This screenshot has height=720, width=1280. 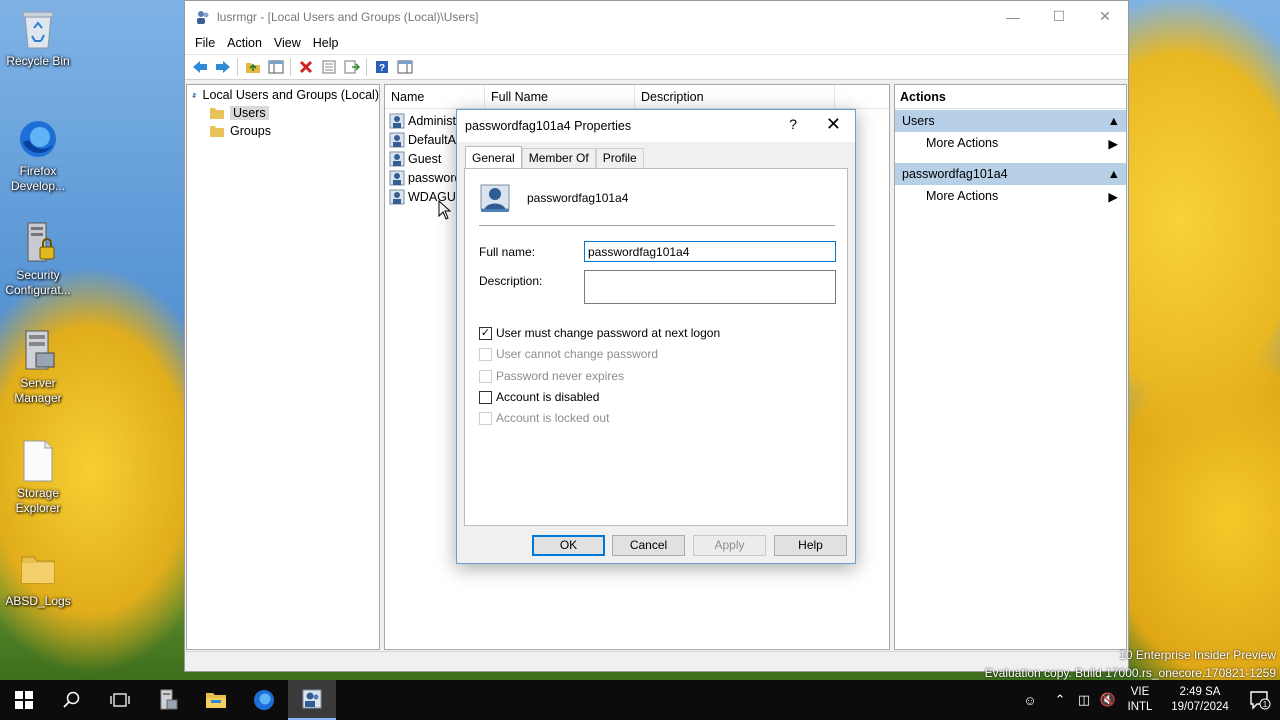 What do you see at coordinates (283, 131) in the screenshot?
I see `tree-item-groups: Groups` at bounding box center [283, 131].